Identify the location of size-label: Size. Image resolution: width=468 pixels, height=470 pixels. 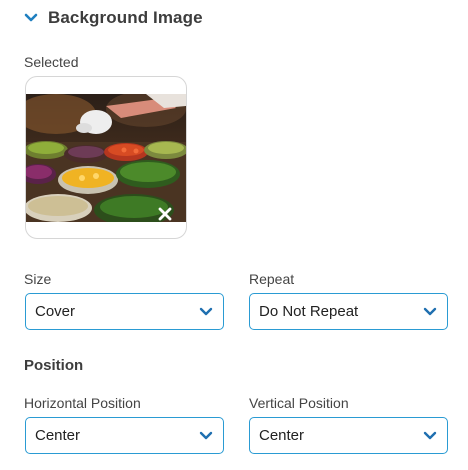
(38, 279).